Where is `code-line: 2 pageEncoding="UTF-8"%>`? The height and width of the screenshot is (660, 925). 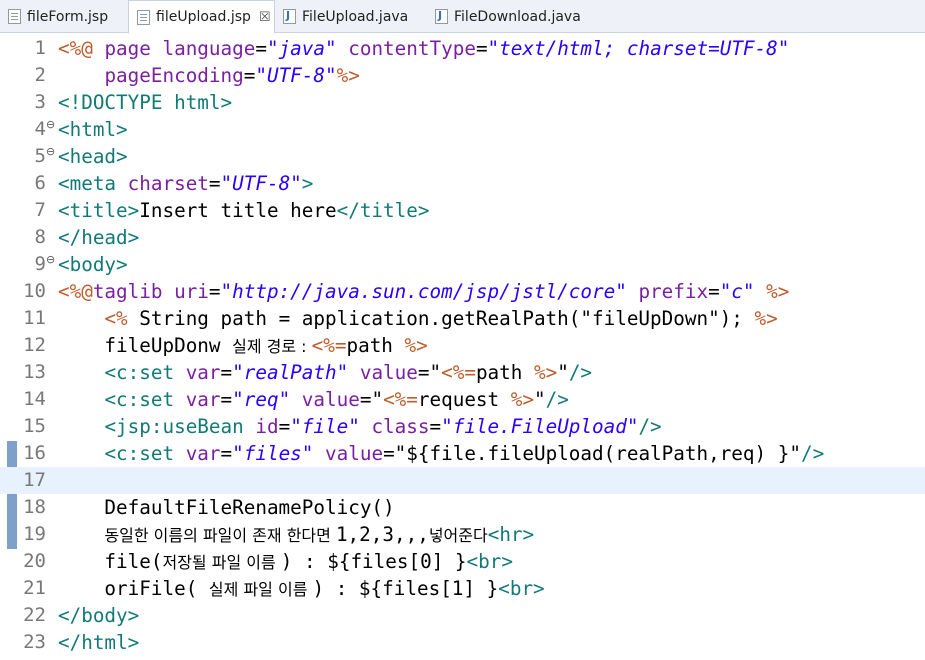
code-line: 2 pageEncoding="UTF-8"%> is located at coordinates (462, 75).